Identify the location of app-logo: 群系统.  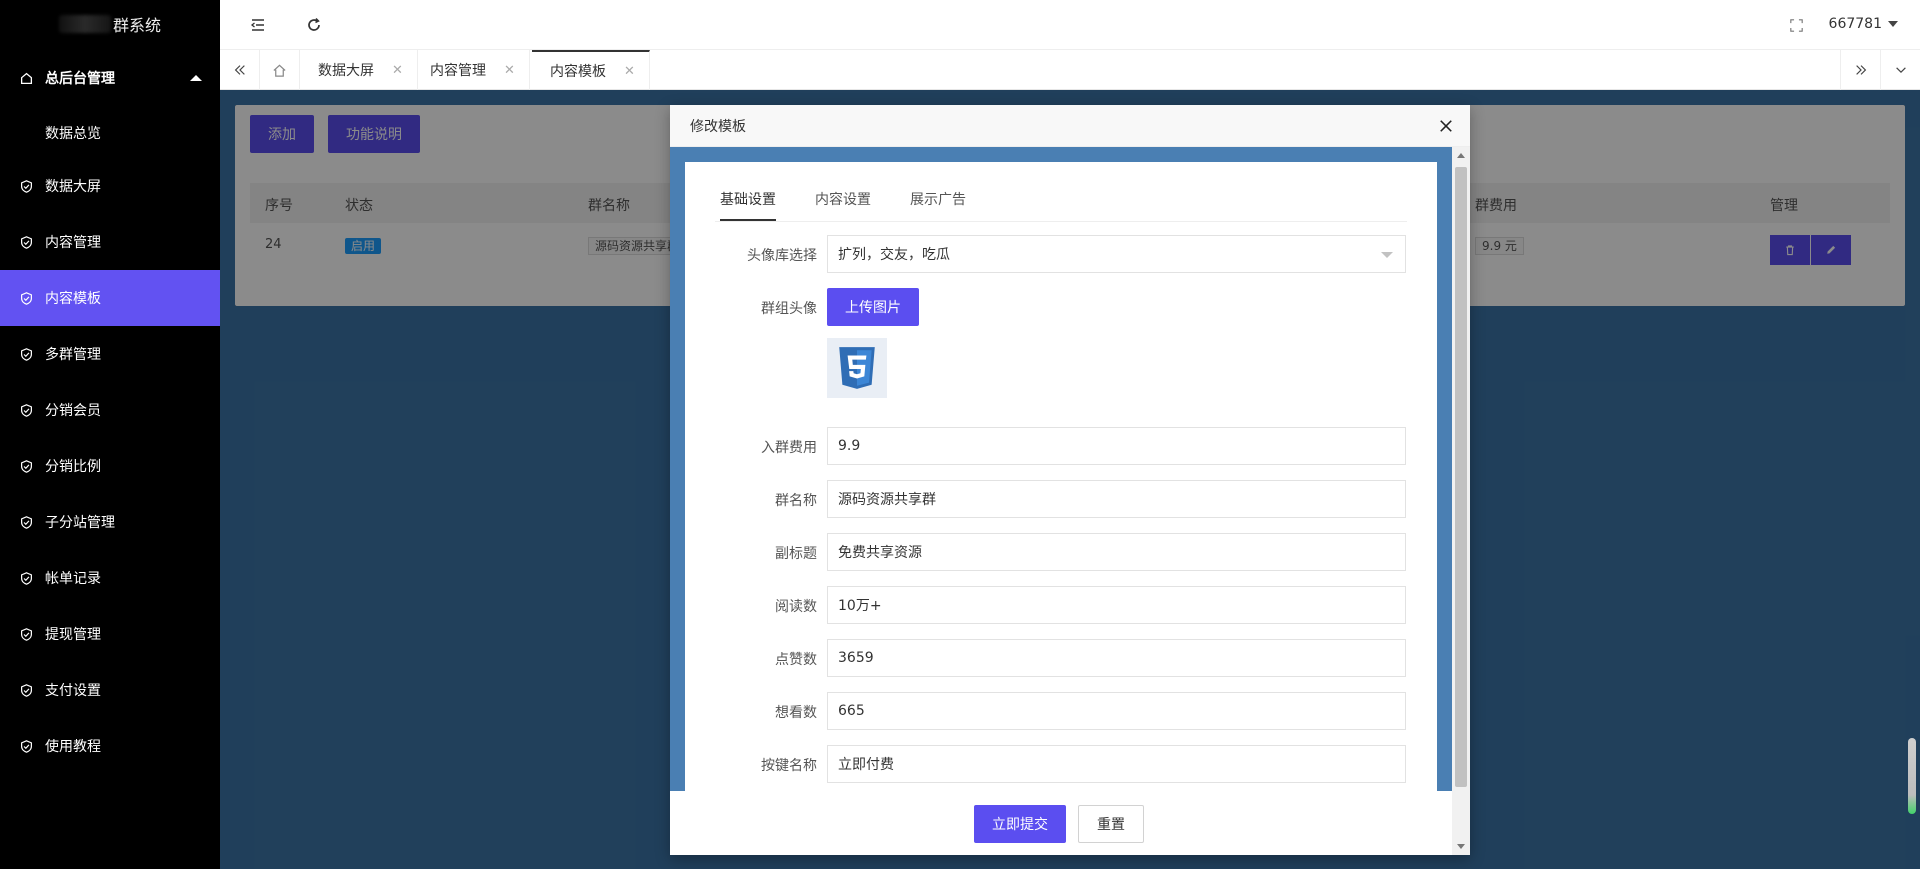
(110, 24).